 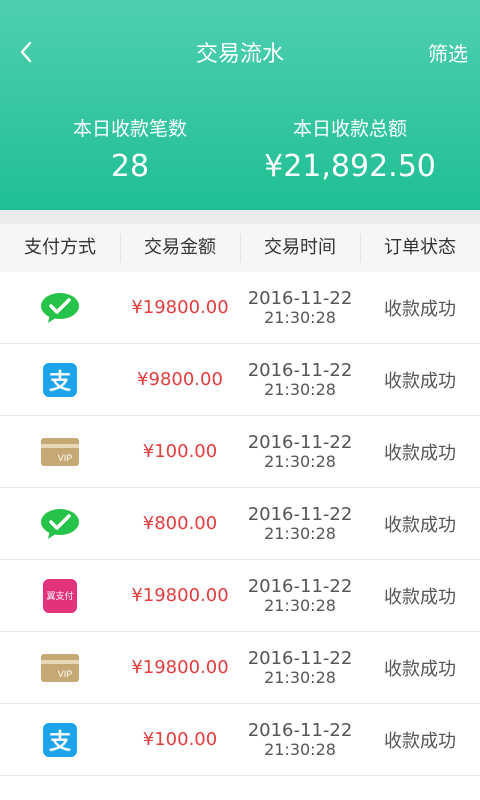 I want to click on stat-total-value: ¥21,892.50, so click(x=350, y=166).